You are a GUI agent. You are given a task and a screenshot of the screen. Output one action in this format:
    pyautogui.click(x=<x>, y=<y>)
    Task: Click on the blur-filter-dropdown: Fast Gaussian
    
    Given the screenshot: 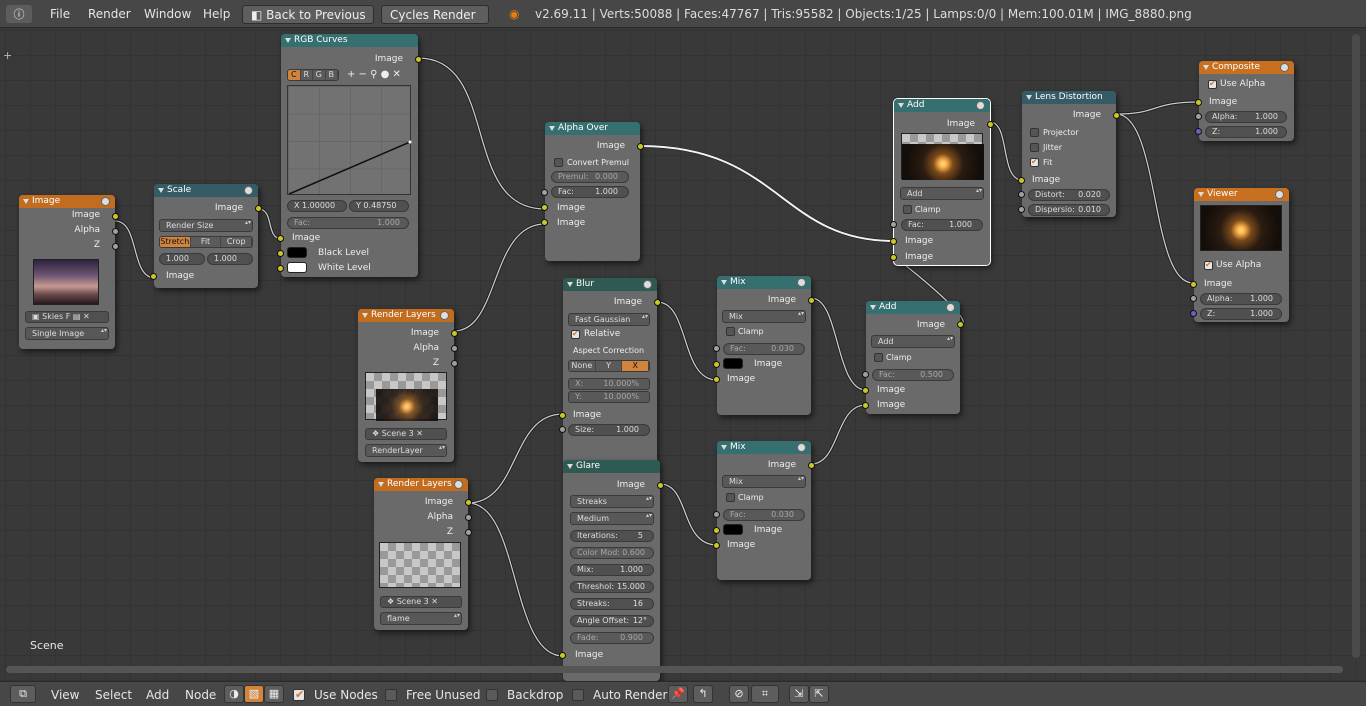 What is the action you would take?
    pyautogui.click(x=609, y=319)
    